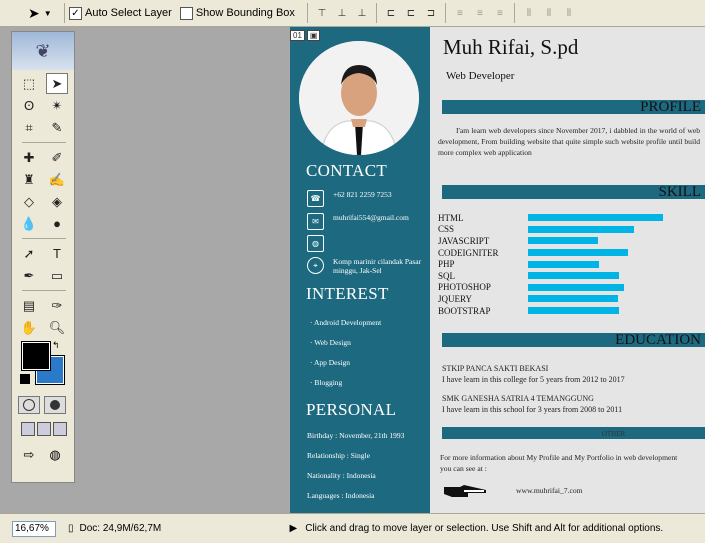 This screenshot has height=543, width=705. I want to click on status-menu-arrow-icon: ▶, so click(294, 528).